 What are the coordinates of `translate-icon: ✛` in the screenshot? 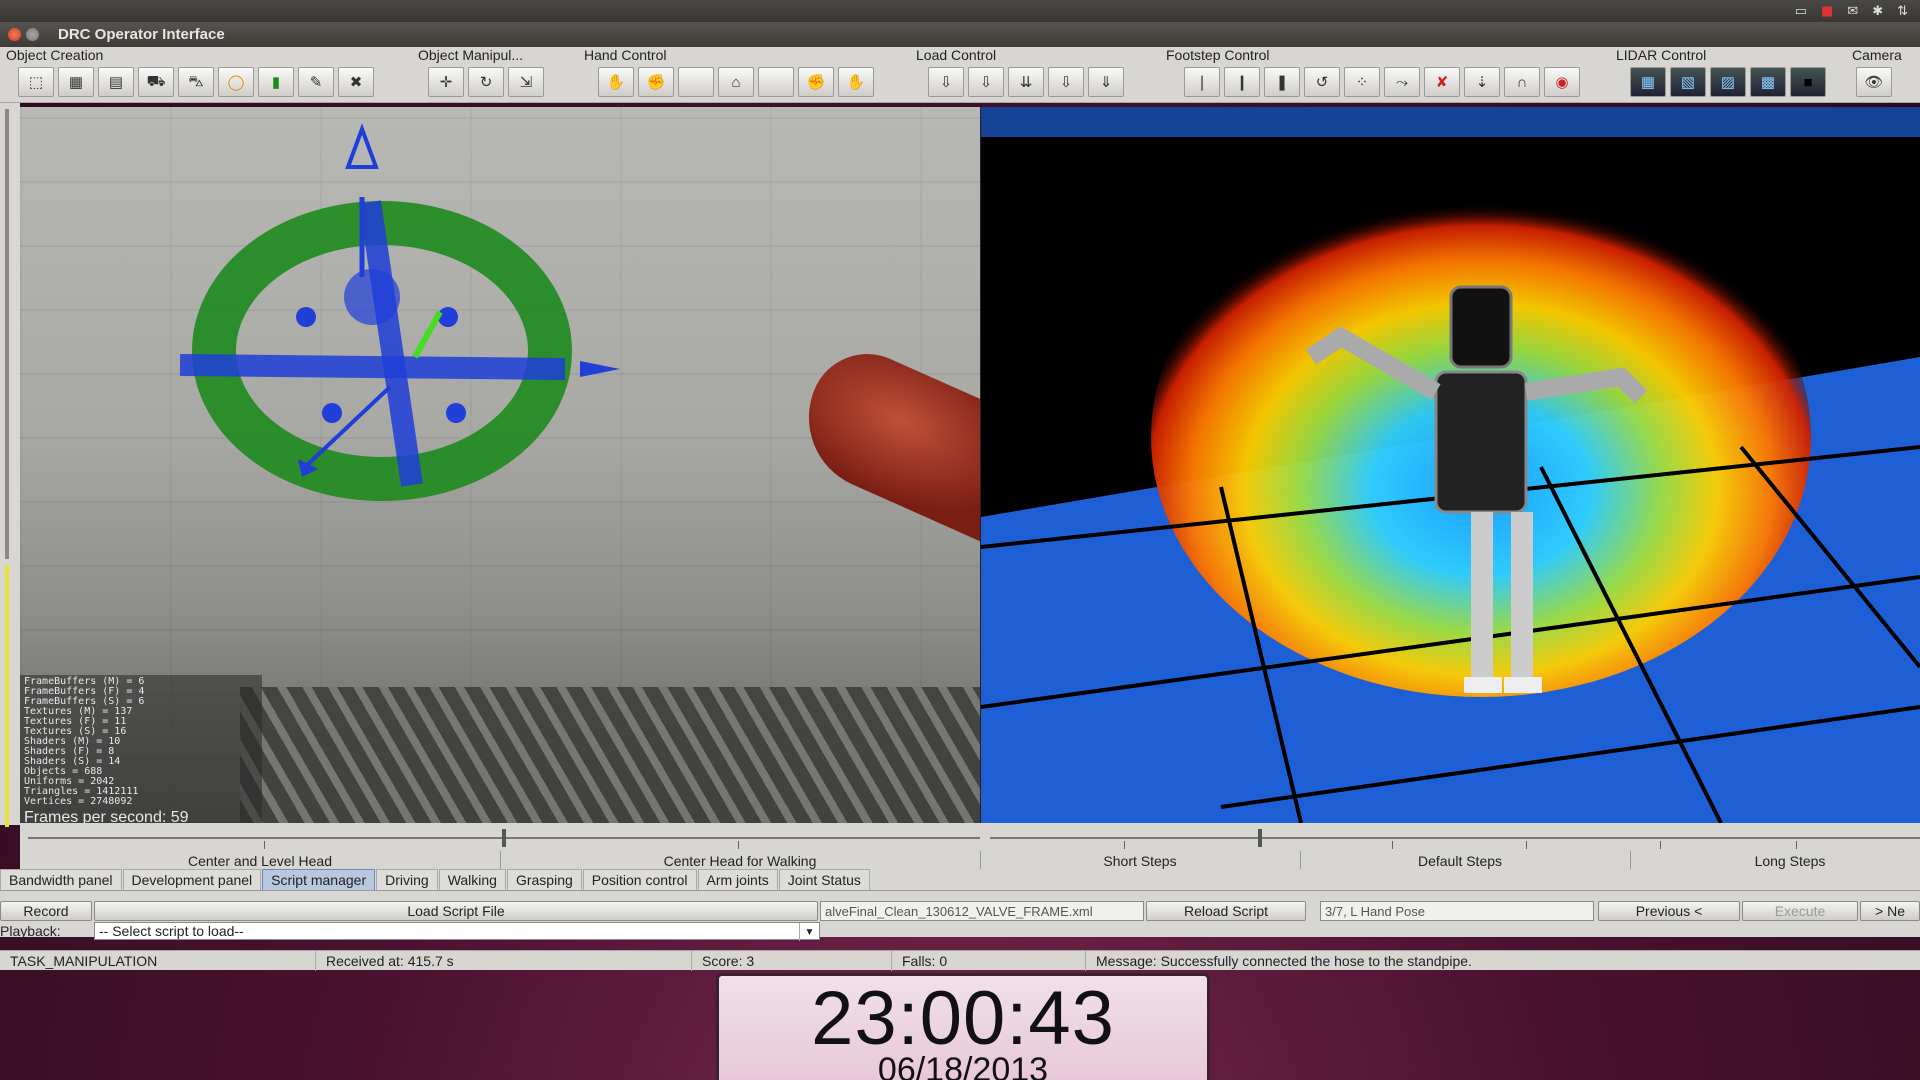 It's located at (446, 82).